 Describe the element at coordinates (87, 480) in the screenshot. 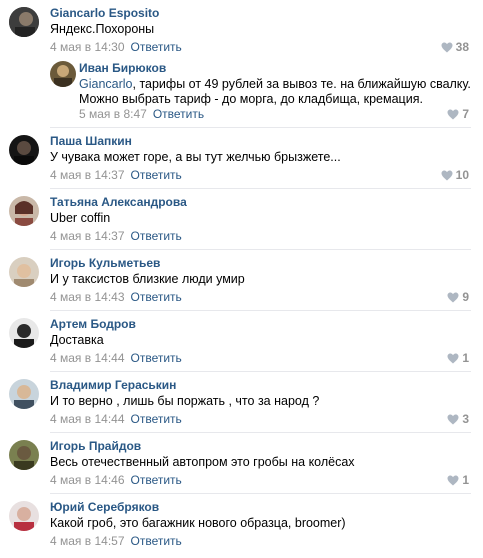

I see `comment-date: 4 мая в 14:46` at that location.